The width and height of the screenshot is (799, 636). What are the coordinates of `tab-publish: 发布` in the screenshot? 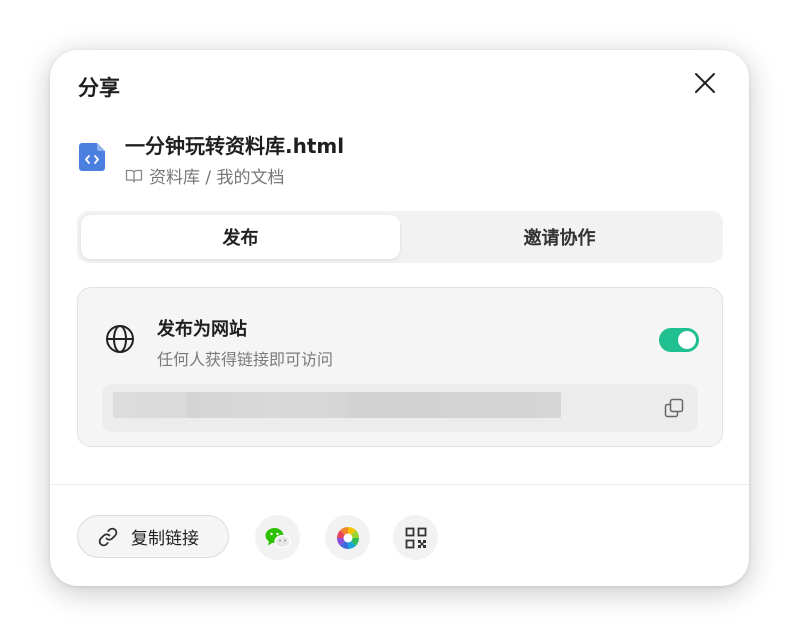 It's located at (240, 237).